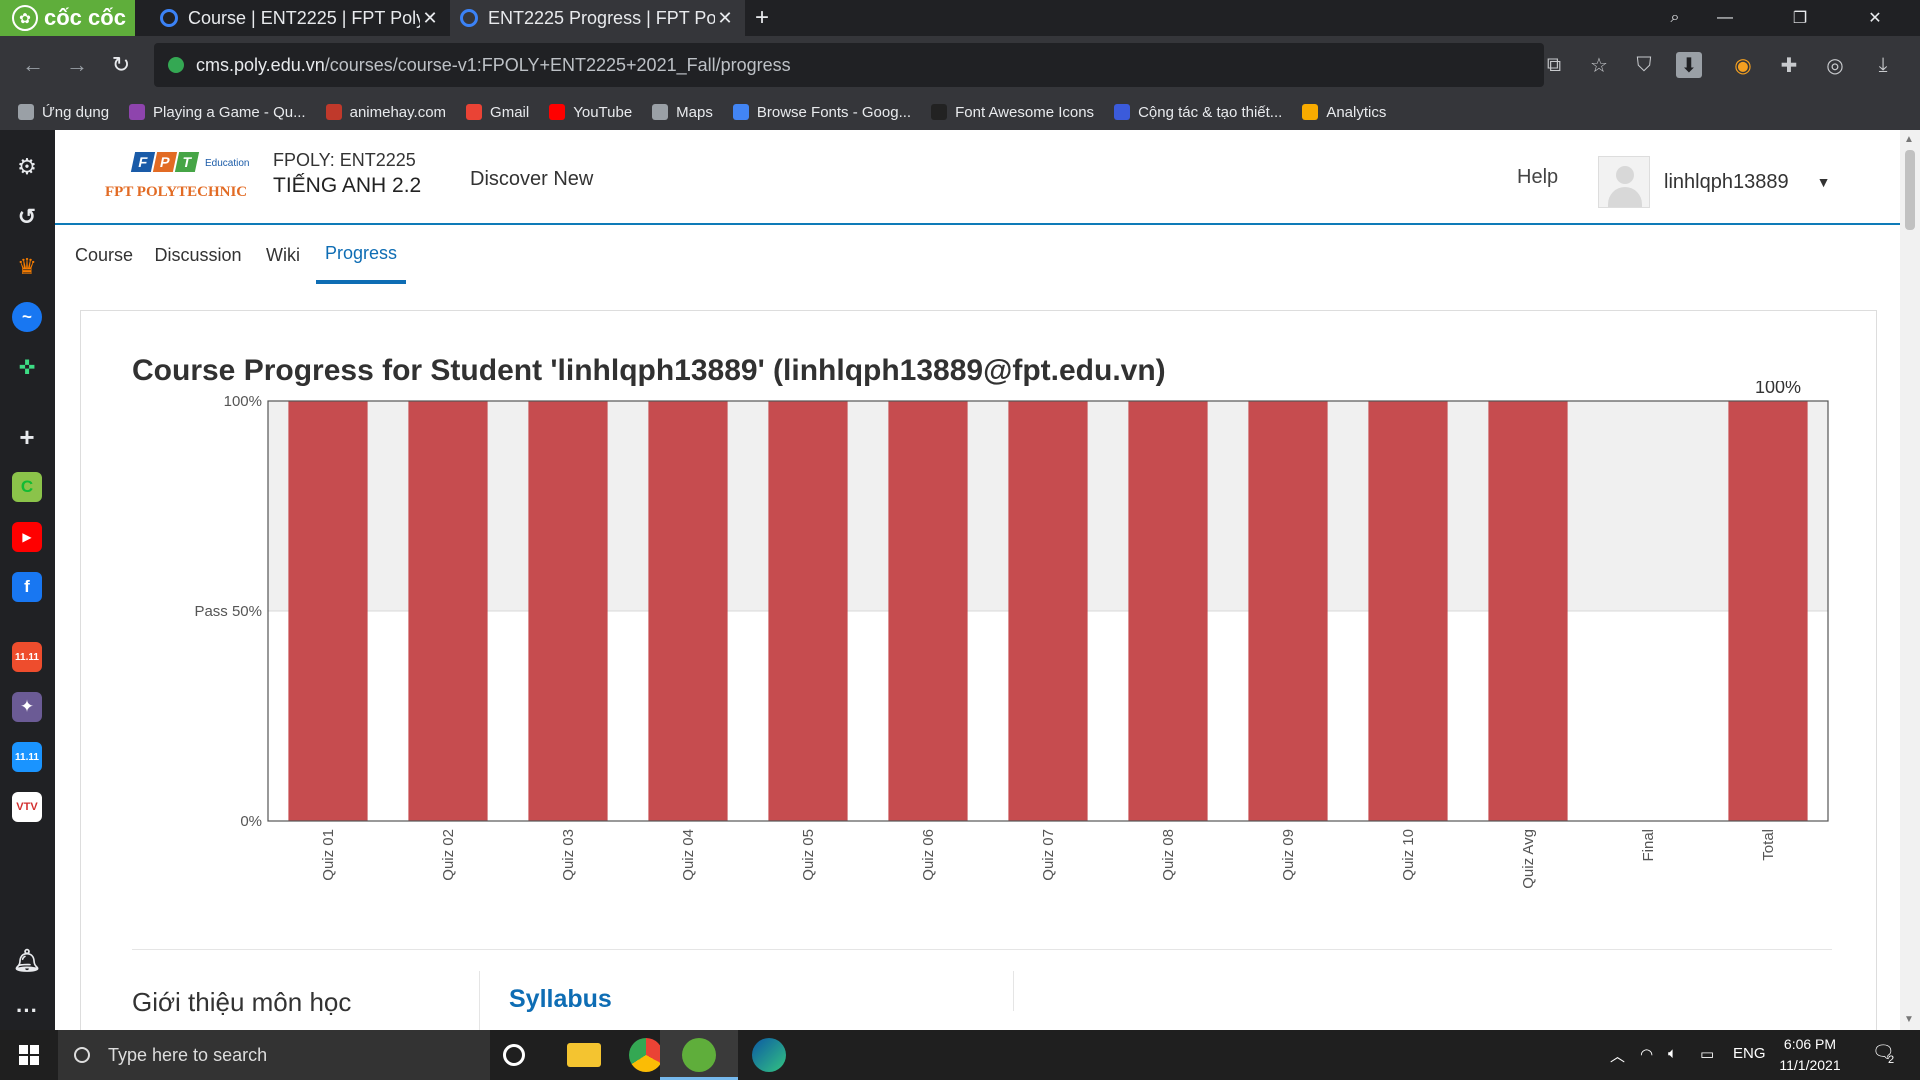 The image size is (1920, 1080). What do you see at coordinates (251, 821) in the screenshot?
I see `y-tick-label: 0%` at bounding box center [251, 821].